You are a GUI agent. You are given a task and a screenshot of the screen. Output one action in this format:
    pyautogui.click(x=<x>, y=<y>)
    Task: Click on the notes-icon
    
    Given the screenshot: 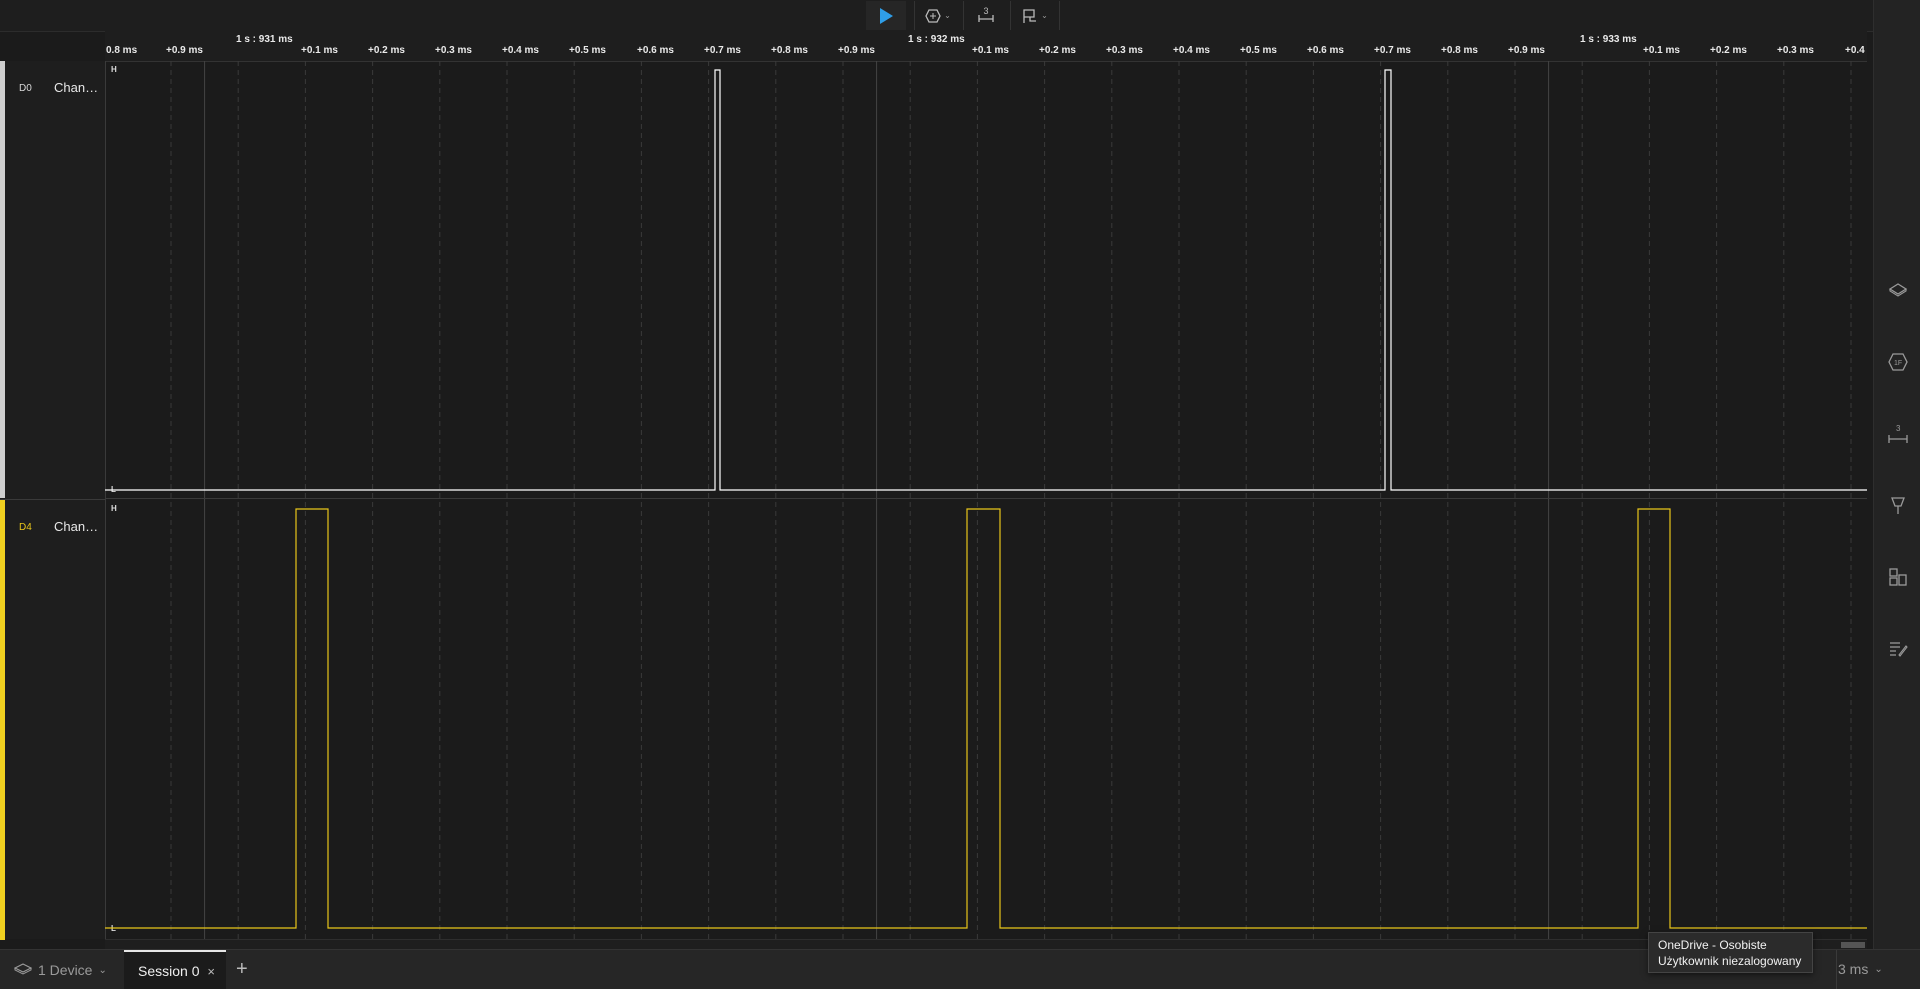 What is the action you would take?
    pyautogui.click(x=1898, y=649)
    